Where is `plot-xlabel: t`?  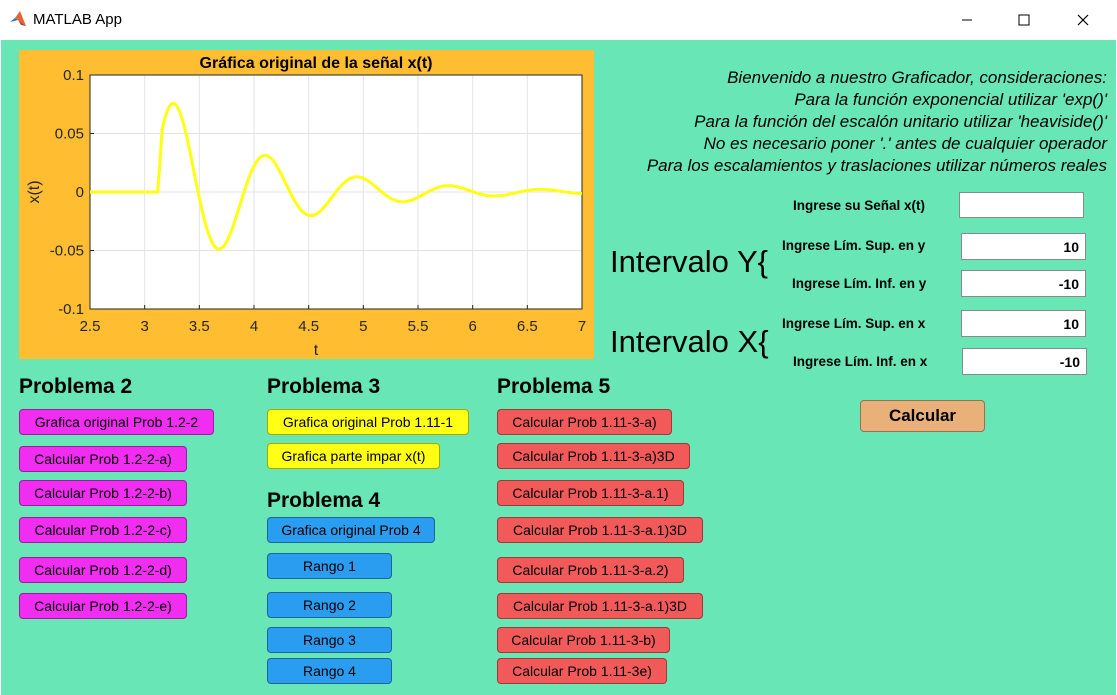
plot-xlabel: t is located at coordinates (316, 350).